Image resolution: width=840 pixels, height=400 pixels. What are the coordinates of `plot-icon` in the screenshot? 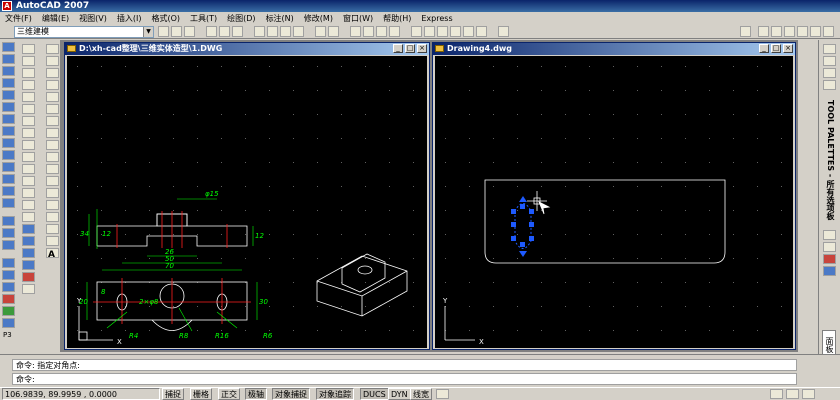 It's located at (211, 31).